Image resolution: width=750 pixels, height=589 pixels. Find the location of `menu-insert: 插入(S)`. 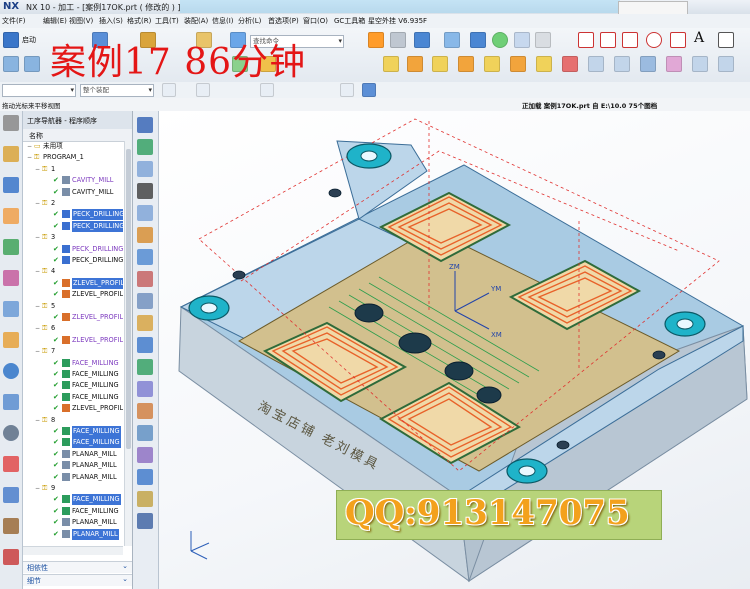

menu-insert: 插入(S) is located at coordinates (111, 21).